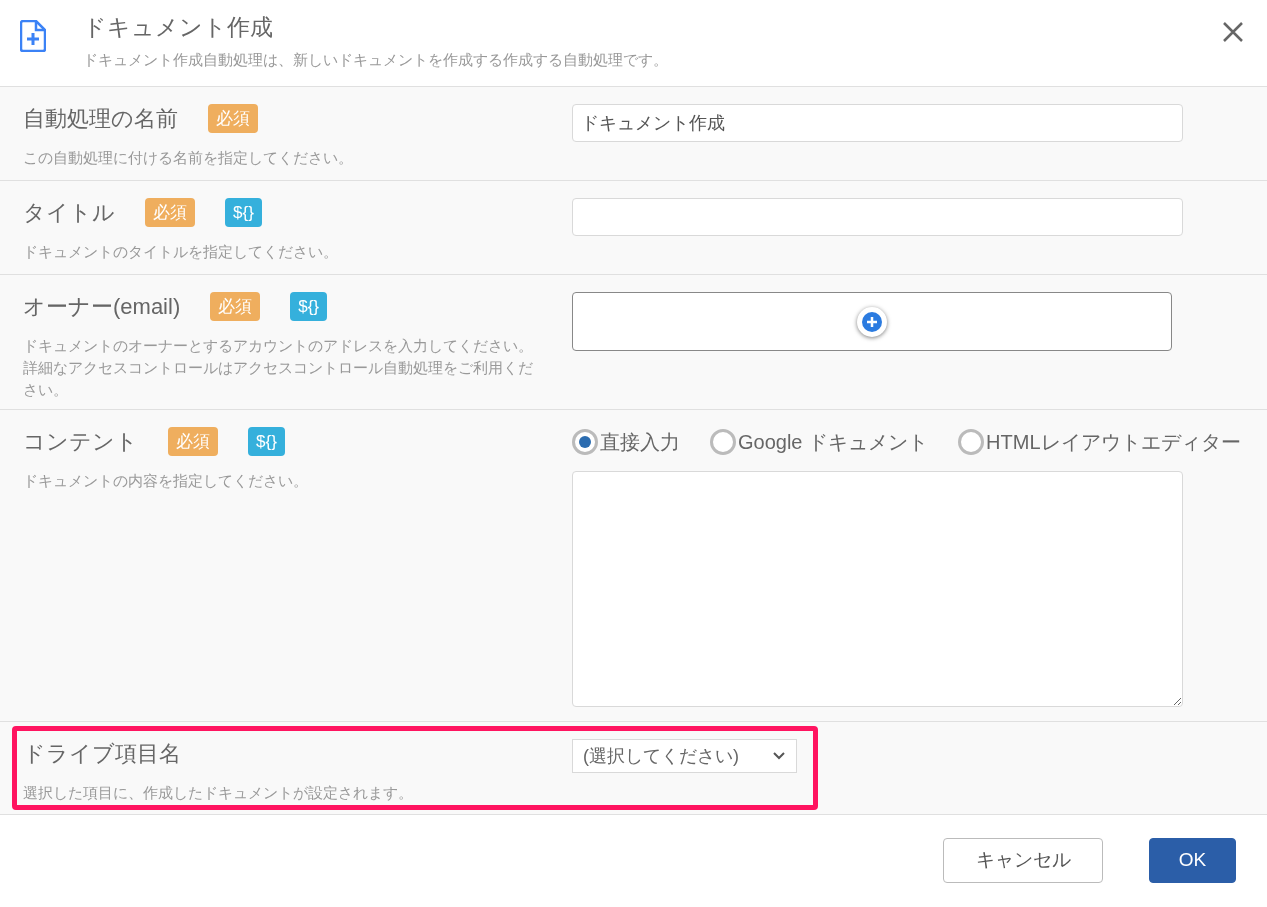 The height and width of the screenshot is (907, 1267). Describe the element at coordinates (178, 27) in the screenshot. I see `dialog-title: ドキュメント作成` at that location.